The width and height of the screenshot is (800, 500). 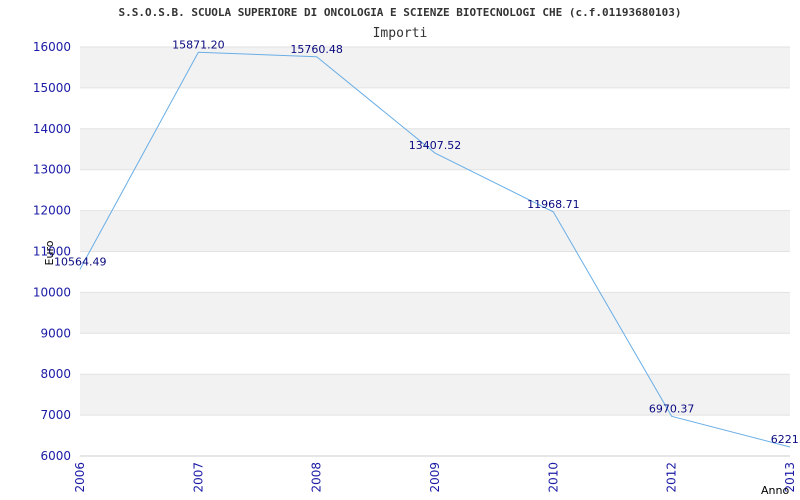 I want to click on y-tick-label: 14000, so click(x=52, y=129).